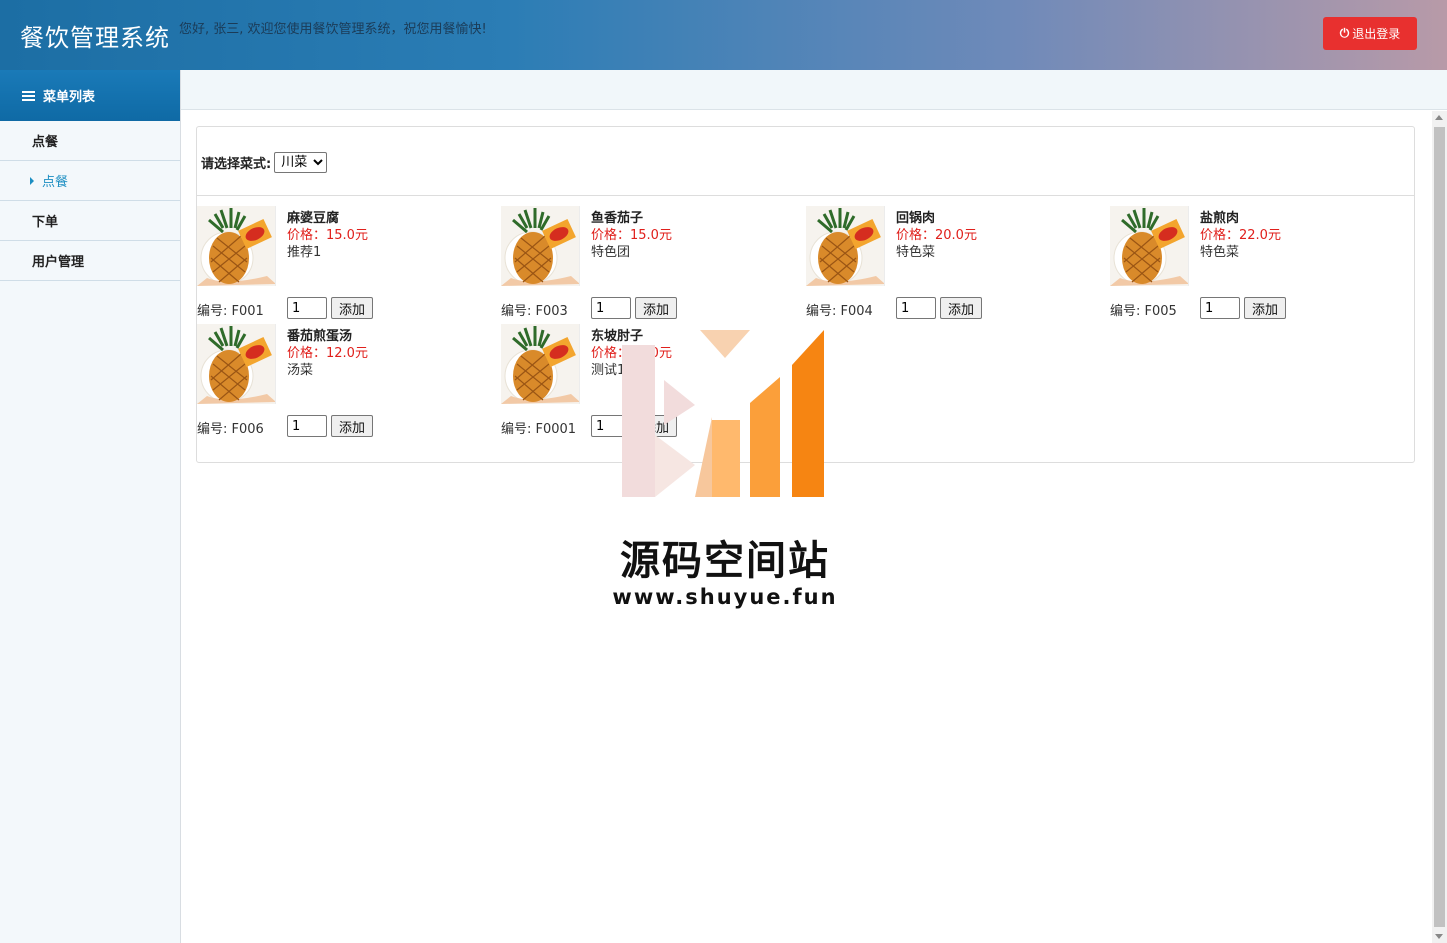 The width and height of the screenshot is (1447, 943). Describe the element at coordinates (304, 252) in the screenshot. I see `dish-description: 推荐1` at that location.